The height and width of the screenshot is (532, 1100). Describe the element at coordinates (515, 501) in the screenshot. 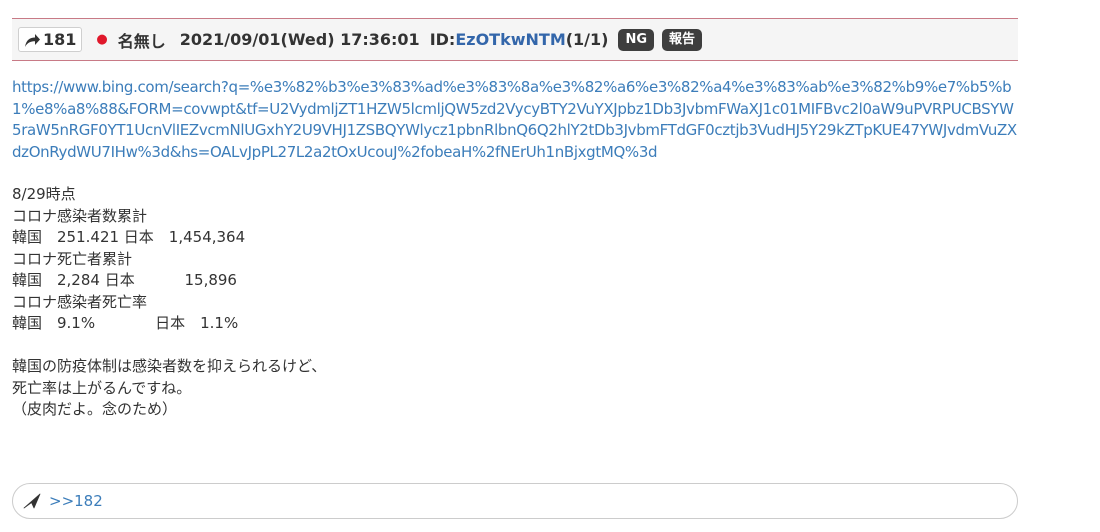

I see `reply-bar: >>182` at that location.